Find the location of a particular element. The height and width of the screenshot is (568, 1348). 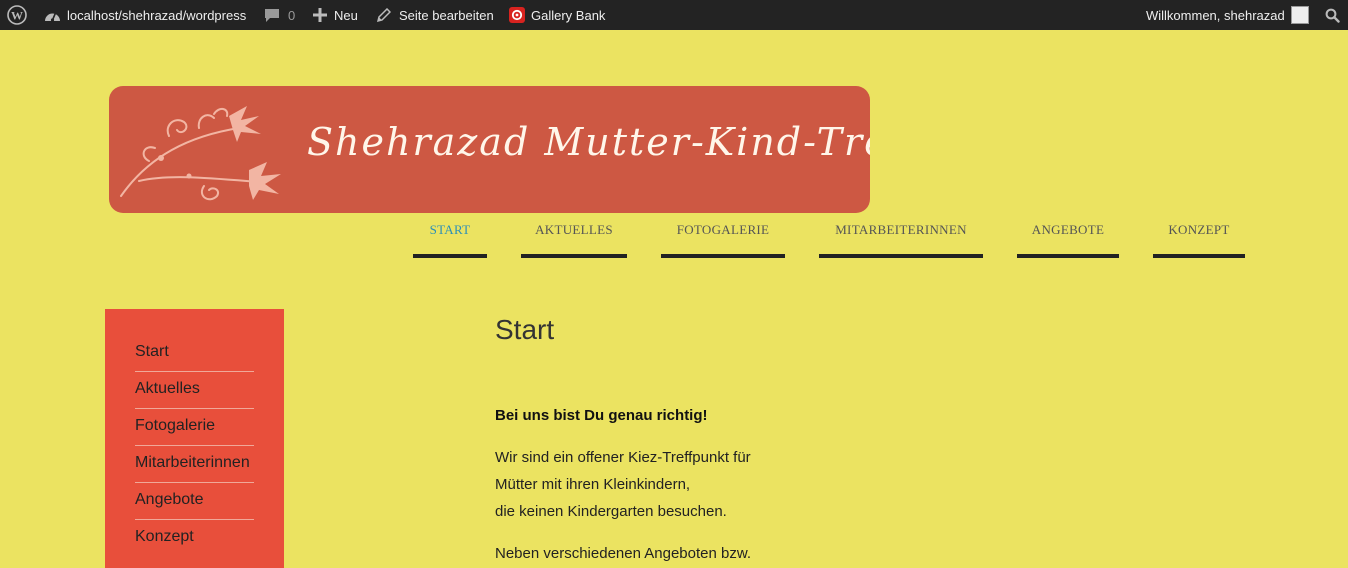

sidebar-item-aktuelles: Aktuelles is located at coordinates (194, 390).